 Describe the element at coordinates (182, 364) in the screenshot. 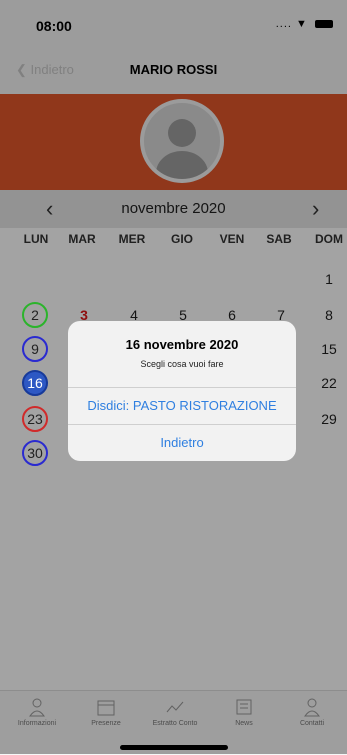

I see `dialog-message: Scegli cosa vuoi fare` at that location.